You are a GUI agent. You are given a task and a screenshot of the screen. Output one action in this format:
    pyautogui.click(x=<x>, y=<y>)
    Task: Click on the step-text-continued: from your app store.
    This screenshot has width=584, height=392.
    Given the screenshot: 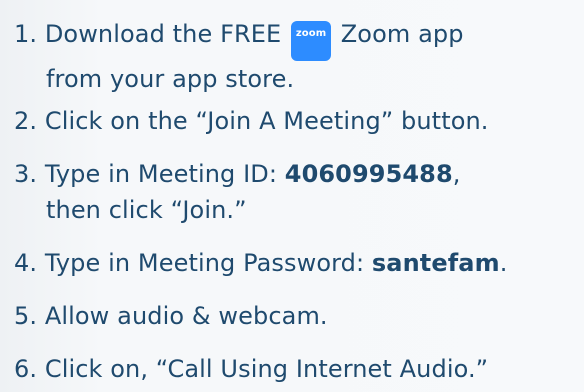 What is the action you would take?
    pyautogui.click(x=170, y=79)
    